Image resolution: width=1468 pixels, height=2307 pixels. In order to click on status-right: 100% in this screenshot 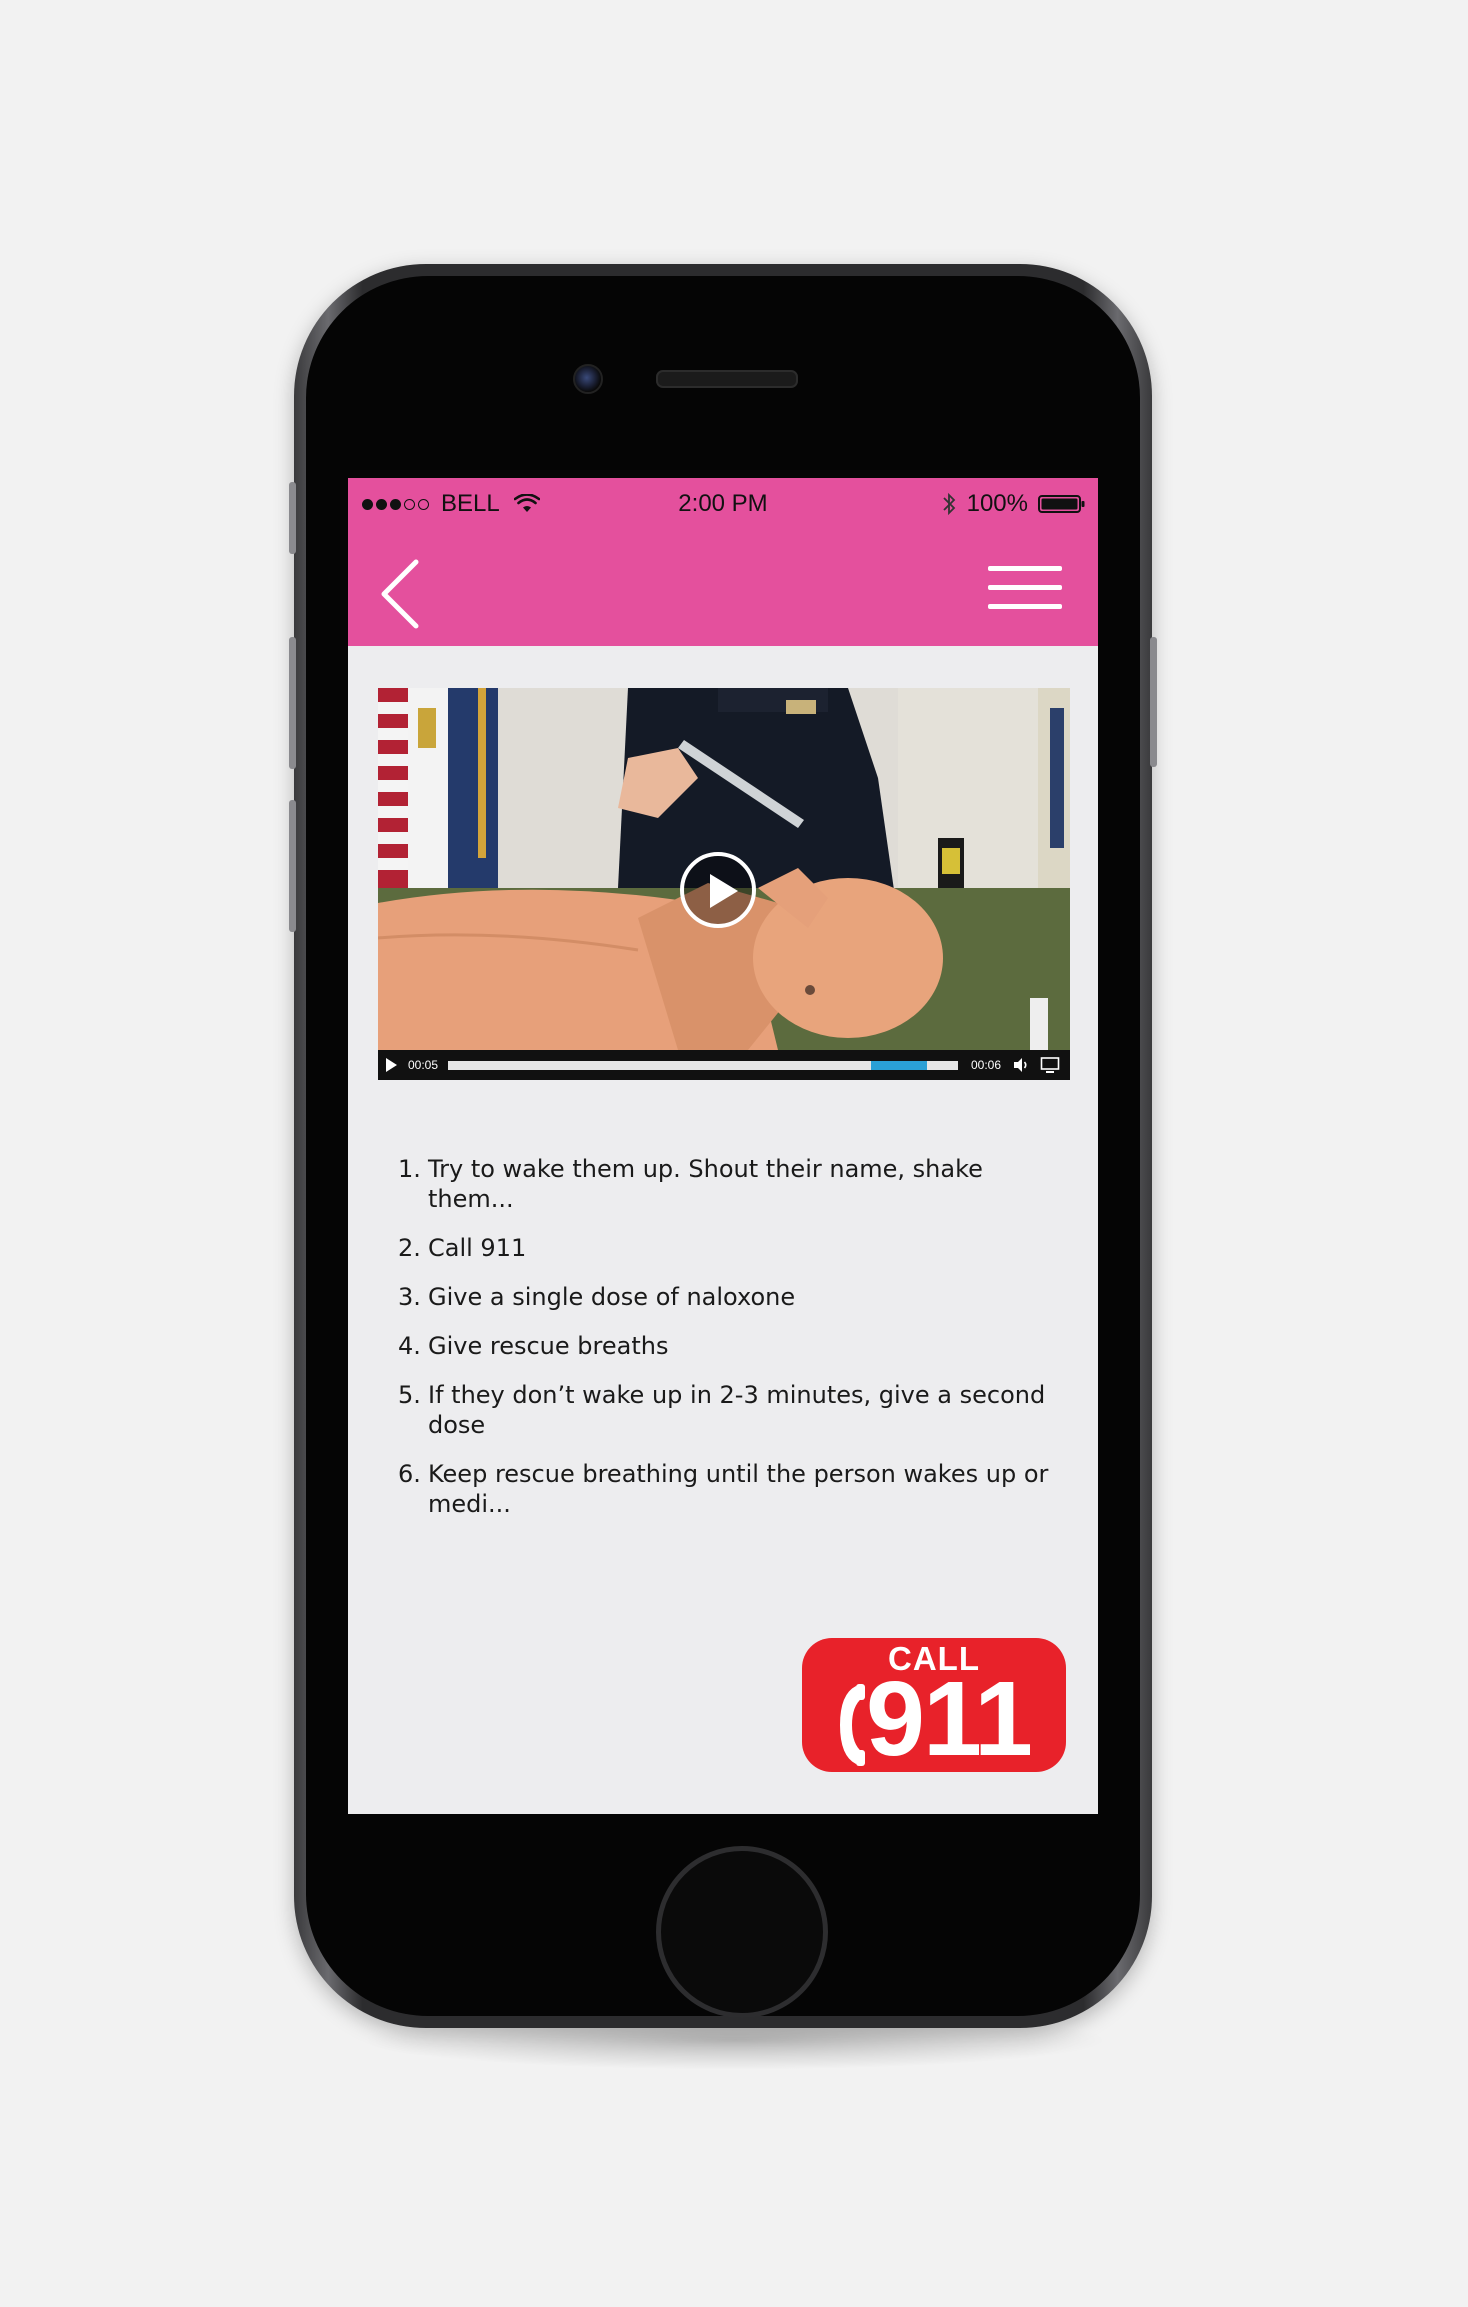, I will do `click(1013, 504)`.